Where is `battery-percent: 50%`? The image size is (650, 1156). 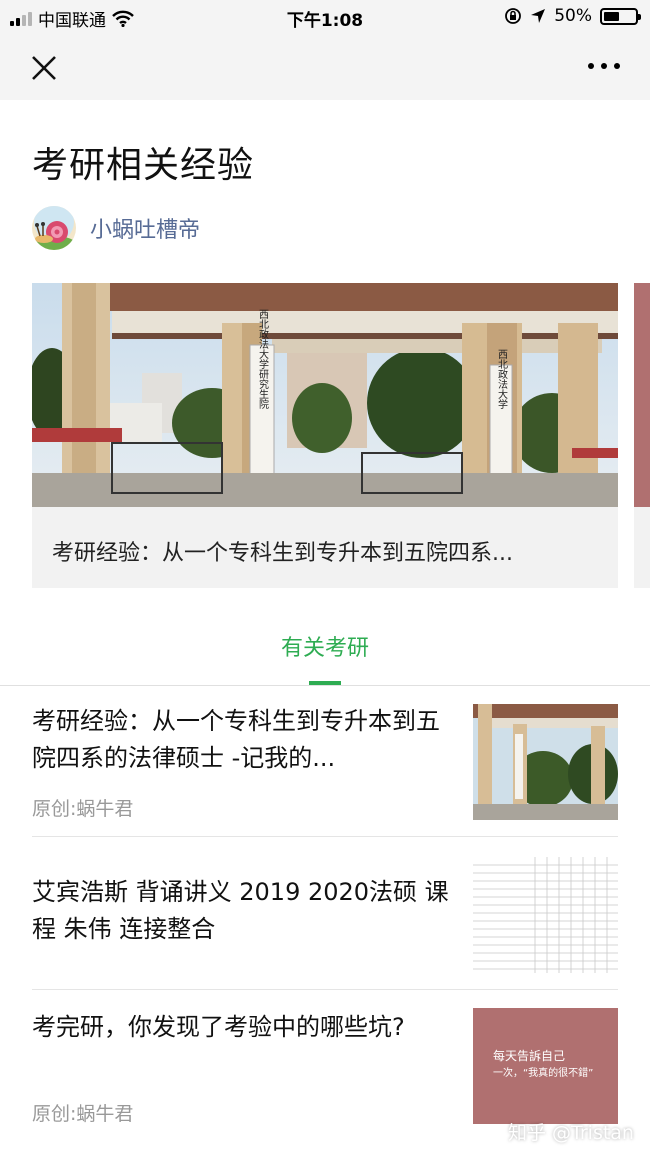 battery-percent: 50% is located at coordinates (573, 16).